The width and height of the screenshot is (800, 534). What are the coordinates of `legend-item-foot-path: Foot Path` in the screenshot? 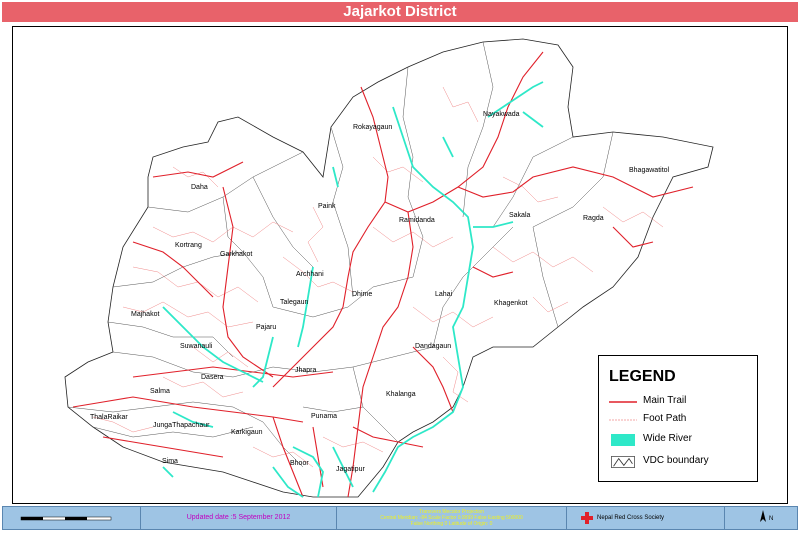 It's located at (679, 420).